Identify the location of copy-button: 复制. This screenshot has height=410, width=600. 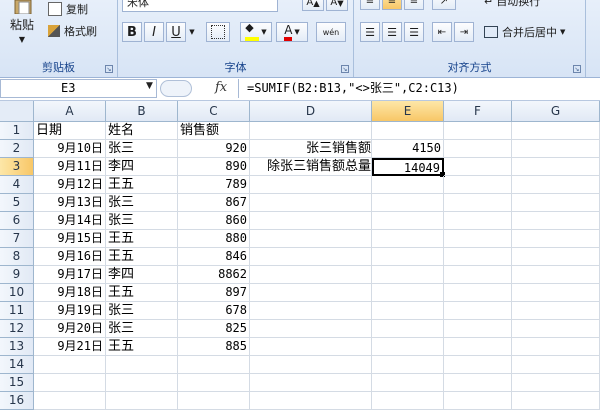
(82, 9).